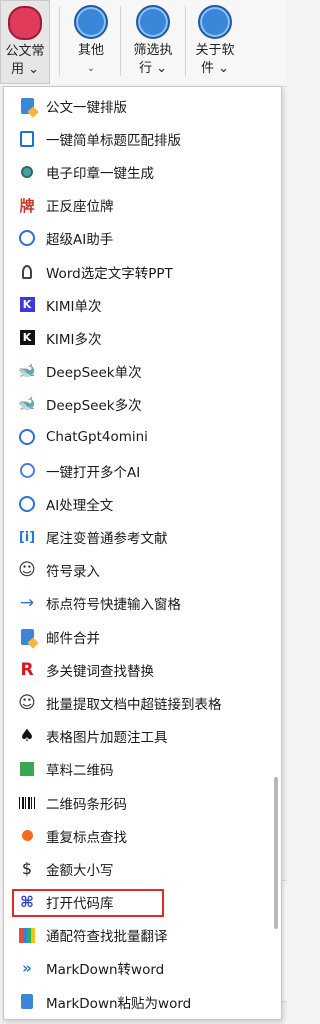 The height and width of the screenshot is (1024, 320). I want to click on menu-item-label: 标点符号快捷输入窗格, so click(113, 605).